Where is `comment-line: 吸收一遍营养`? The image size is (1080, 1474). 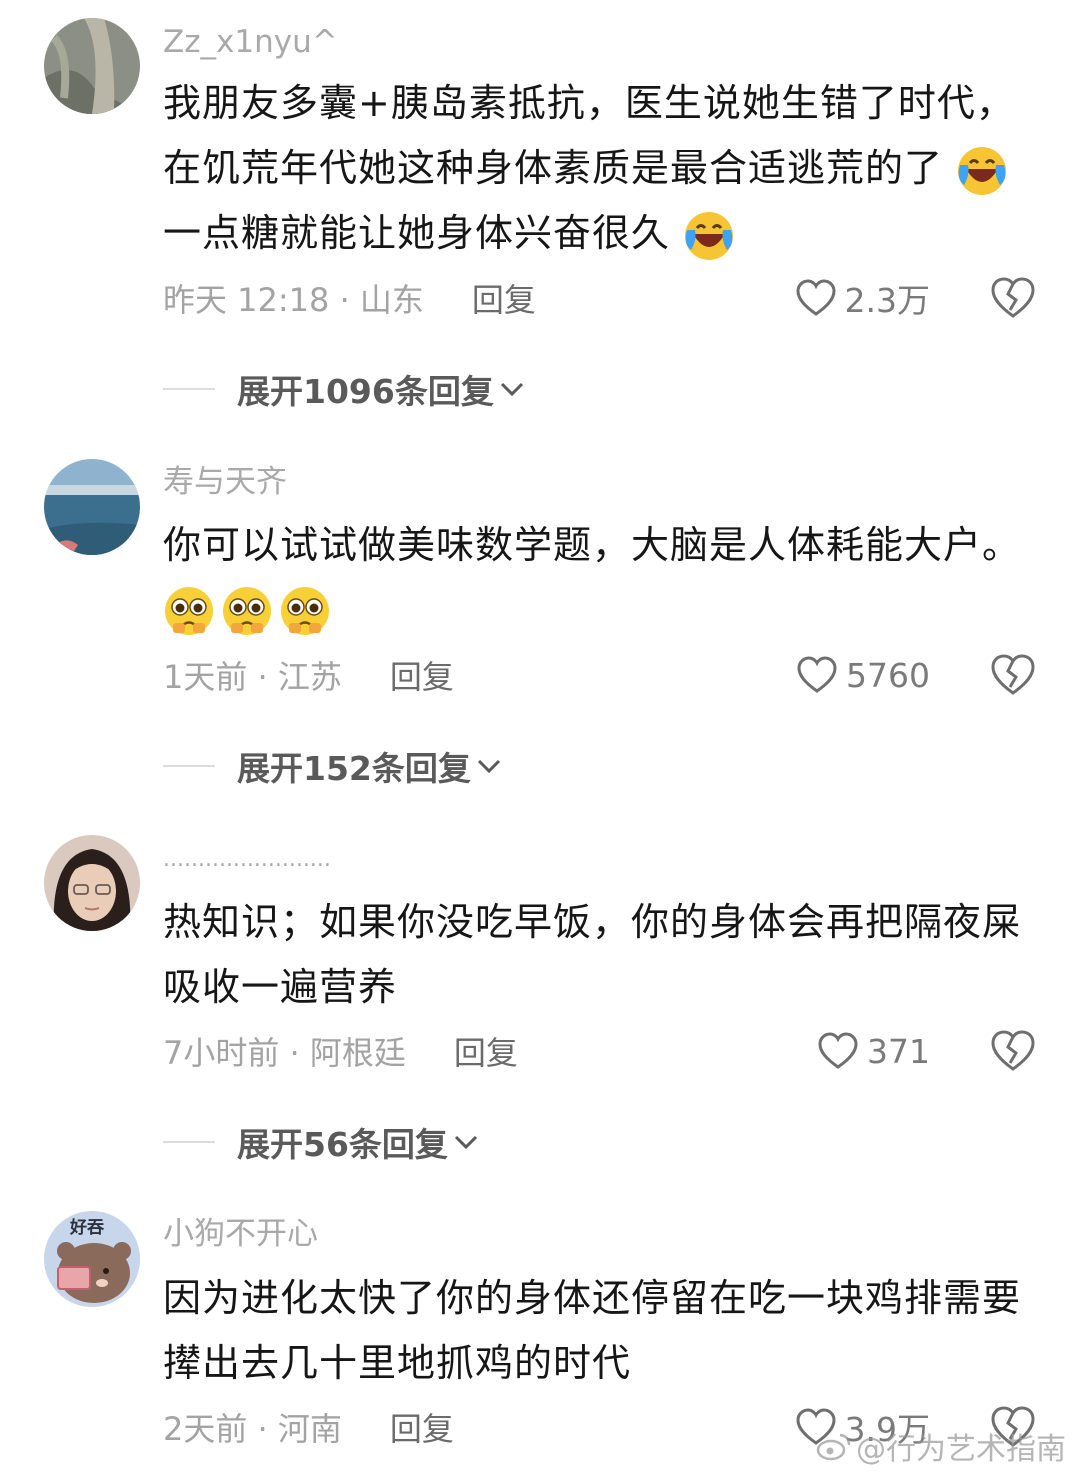
comment-line: 吸收一遍营养 is located at coordinates (280, 987).